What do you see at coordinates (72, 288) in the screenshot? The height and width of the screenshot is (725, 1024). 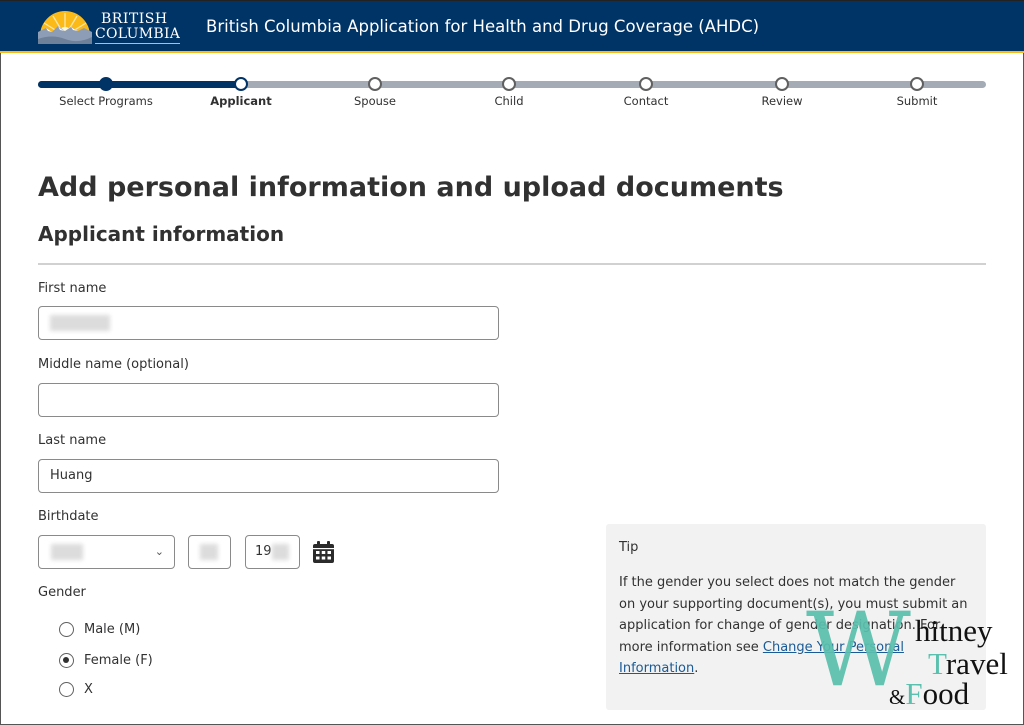 I see `first-name-label: First name` at bounding box center [72, 288].